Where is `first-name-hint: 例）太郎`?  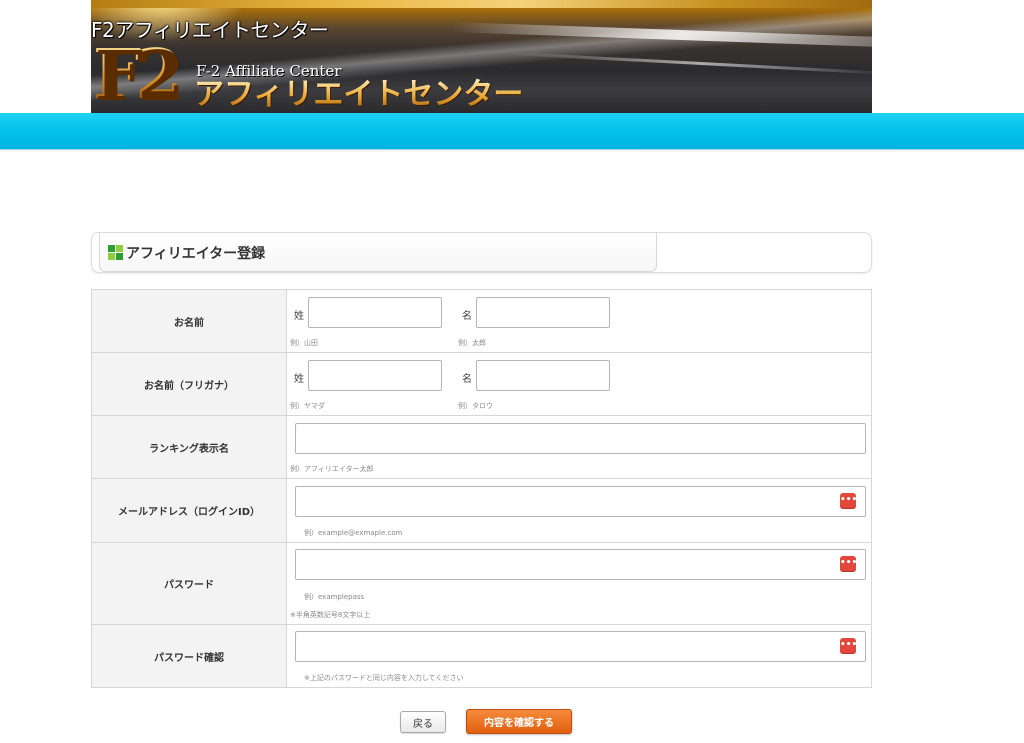 first-name-hint: 例）太郎 is located at coordinates (472, 343).